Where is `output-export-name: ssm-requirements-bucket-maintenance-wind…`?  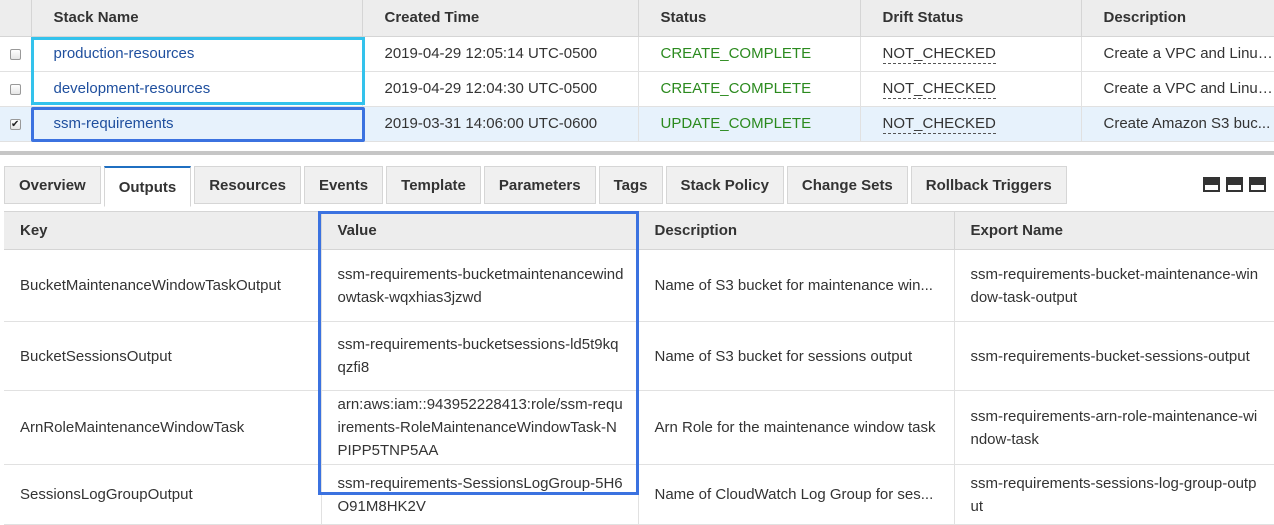
output-export-name: ssm-requirements-bucket-maintenance-wind… is located at coordinates (1114, 285).